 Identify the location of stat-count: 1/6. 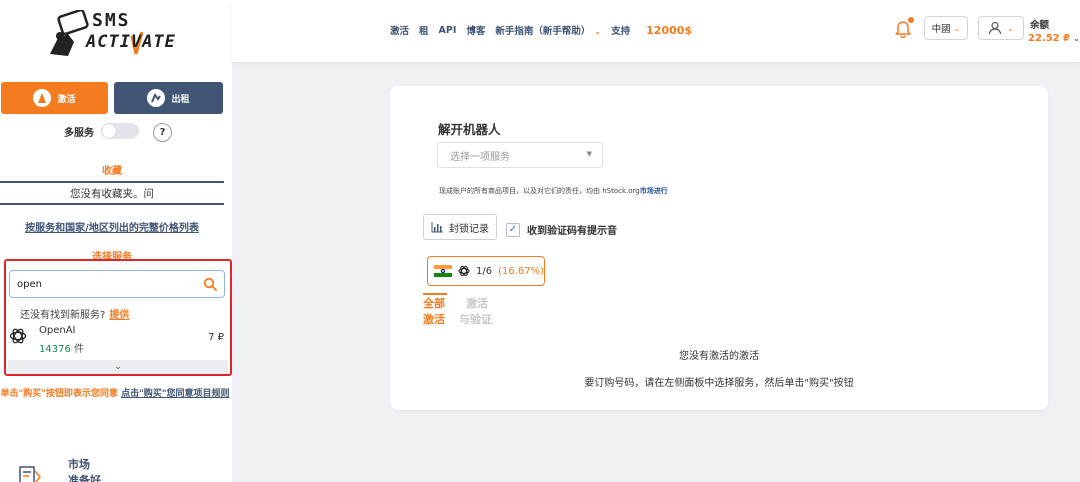
(484, 271).